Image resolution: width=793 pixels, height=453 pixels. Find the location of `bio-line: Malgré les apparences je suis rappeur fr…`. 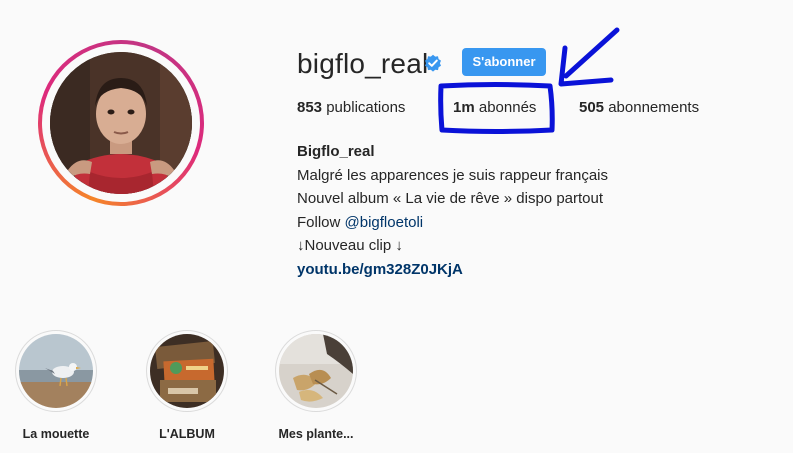

bio-line: Malgré les apparences je suis rappeur fr… is located at coordinates (452, 175).